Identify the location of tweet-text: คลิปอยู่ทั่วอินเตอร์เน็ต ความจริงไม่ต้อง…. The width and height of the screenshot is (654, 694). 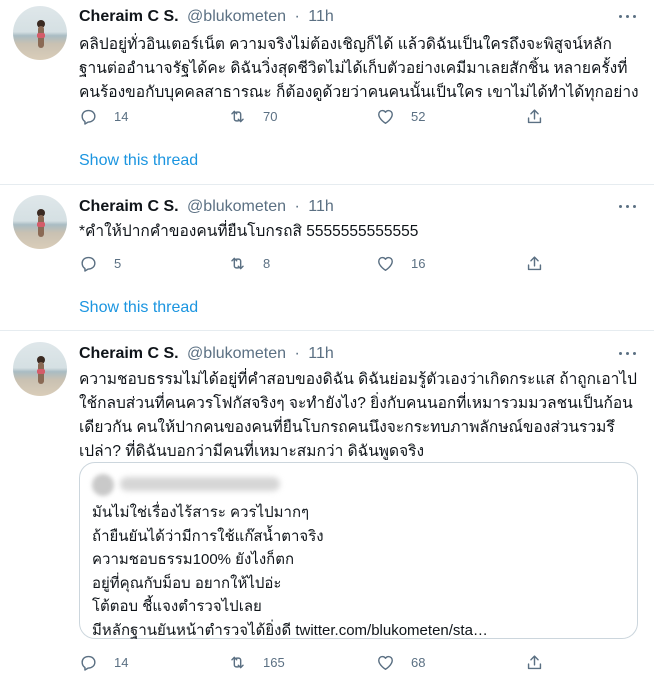
(359, 69).